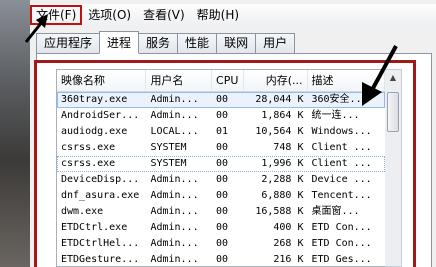 This screenshot has height=267, width=436. I want to click on process-cell-mem: 1,996 K, so click(282, 163).